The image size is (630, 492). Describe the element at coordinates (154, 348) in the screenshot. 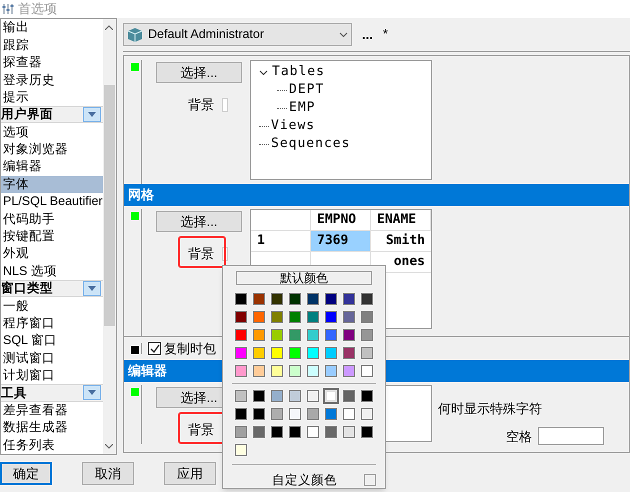

I see `checkbox` at that location.